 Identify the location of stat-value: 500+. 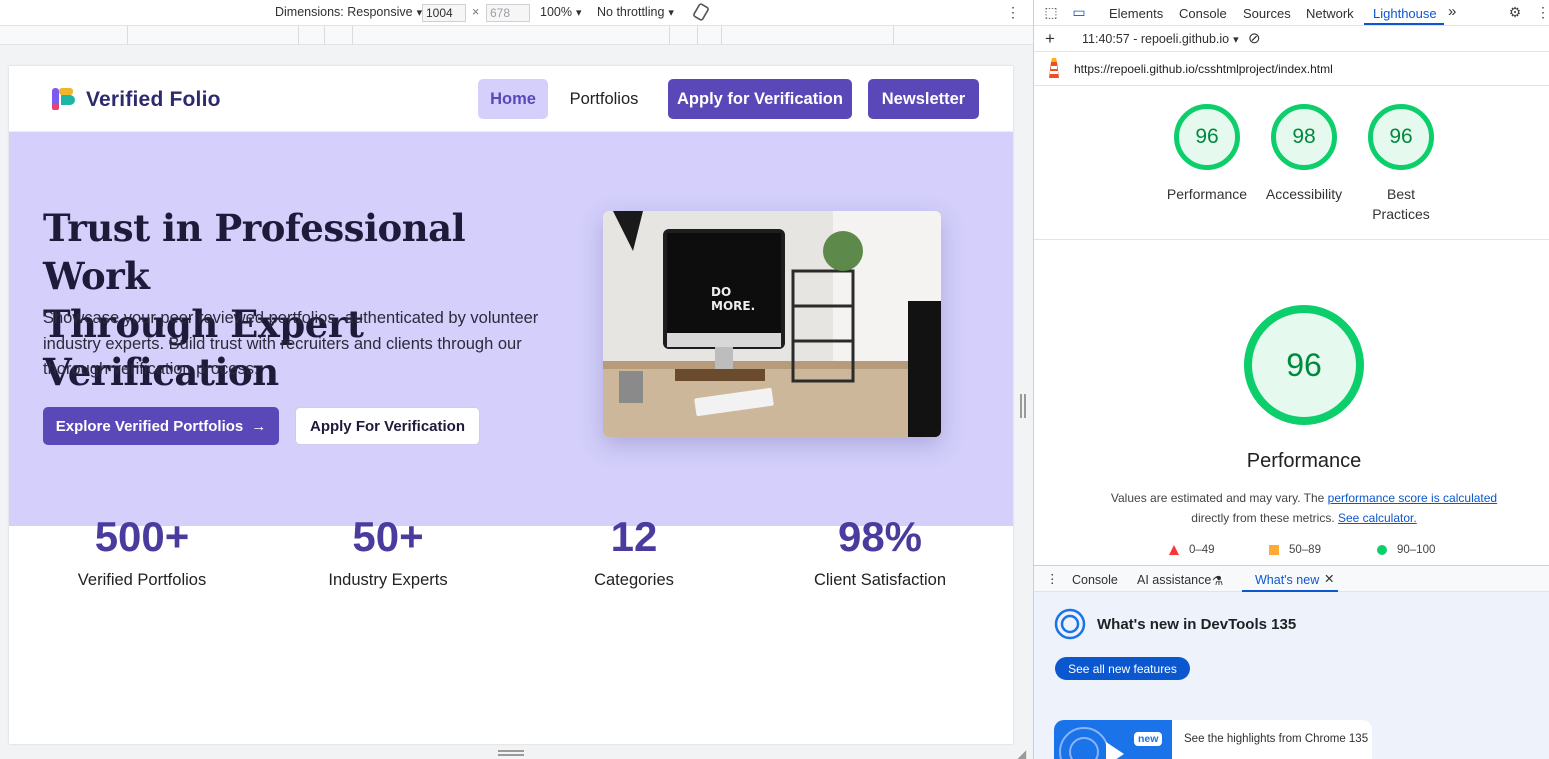
(142, 536).